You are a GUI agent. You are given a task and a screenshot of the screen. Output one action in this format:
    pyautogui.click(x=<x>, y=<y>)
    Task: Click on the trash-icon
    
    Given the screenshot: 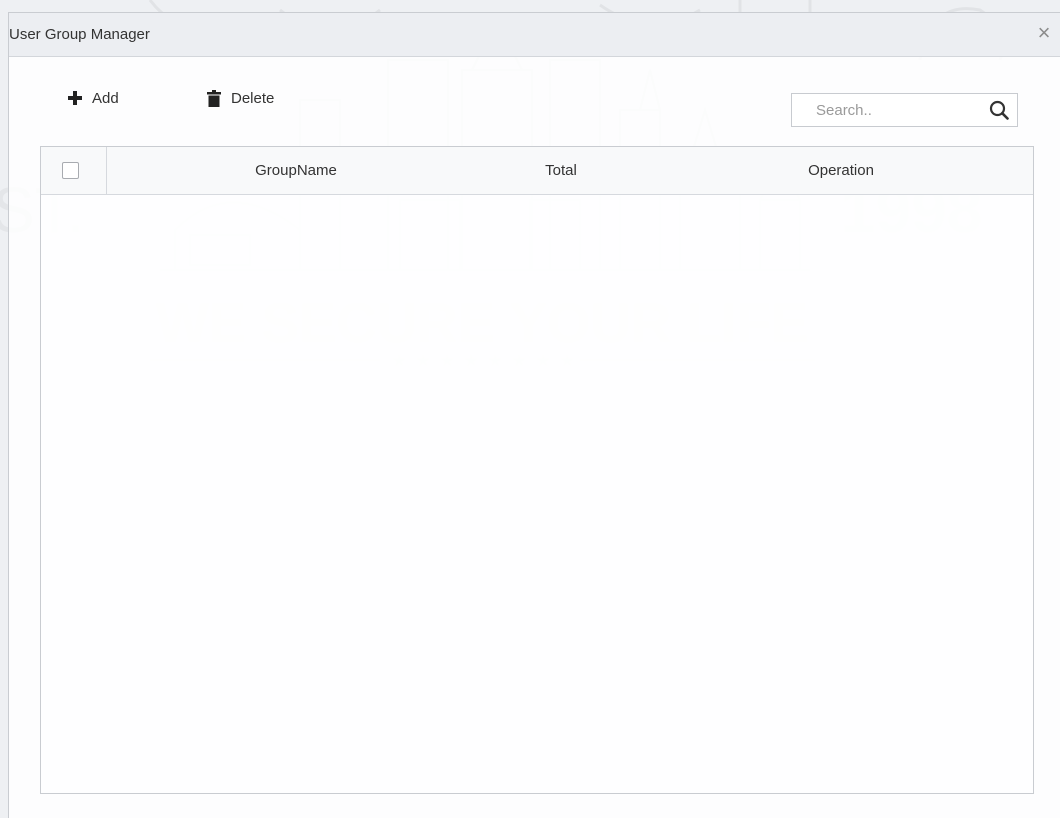 What is the action you would take?
    pyautogui.click(x=214, y=98)
    